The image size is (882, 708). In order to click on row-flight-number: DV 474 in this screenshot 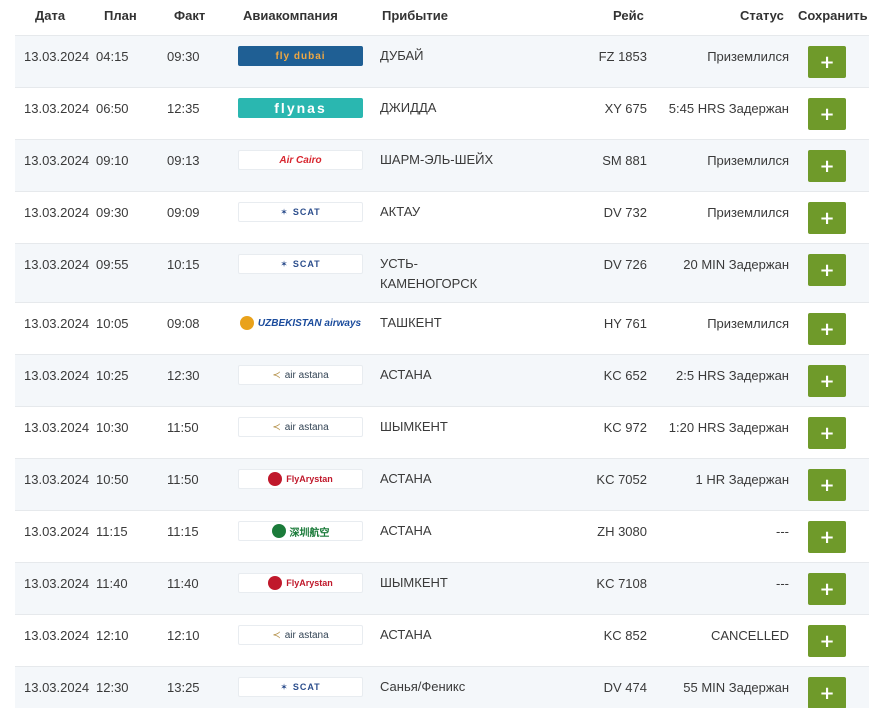, I will do `click(625, 687)`.